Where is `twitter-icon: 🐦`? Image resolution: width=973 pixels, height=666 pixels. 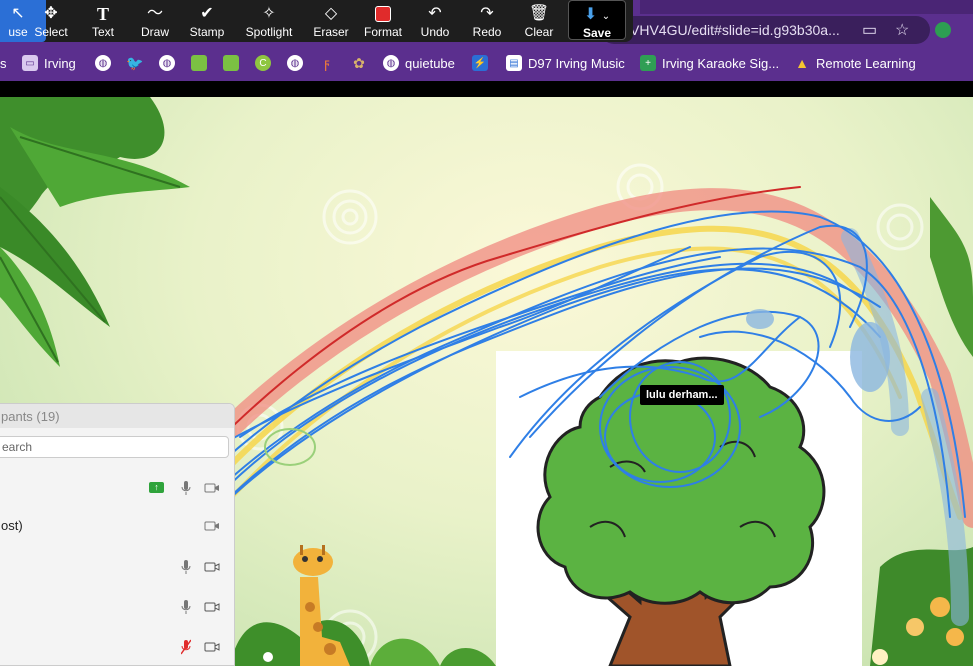
twitter-icon: 🐦 is located at coordinates (135, 62).